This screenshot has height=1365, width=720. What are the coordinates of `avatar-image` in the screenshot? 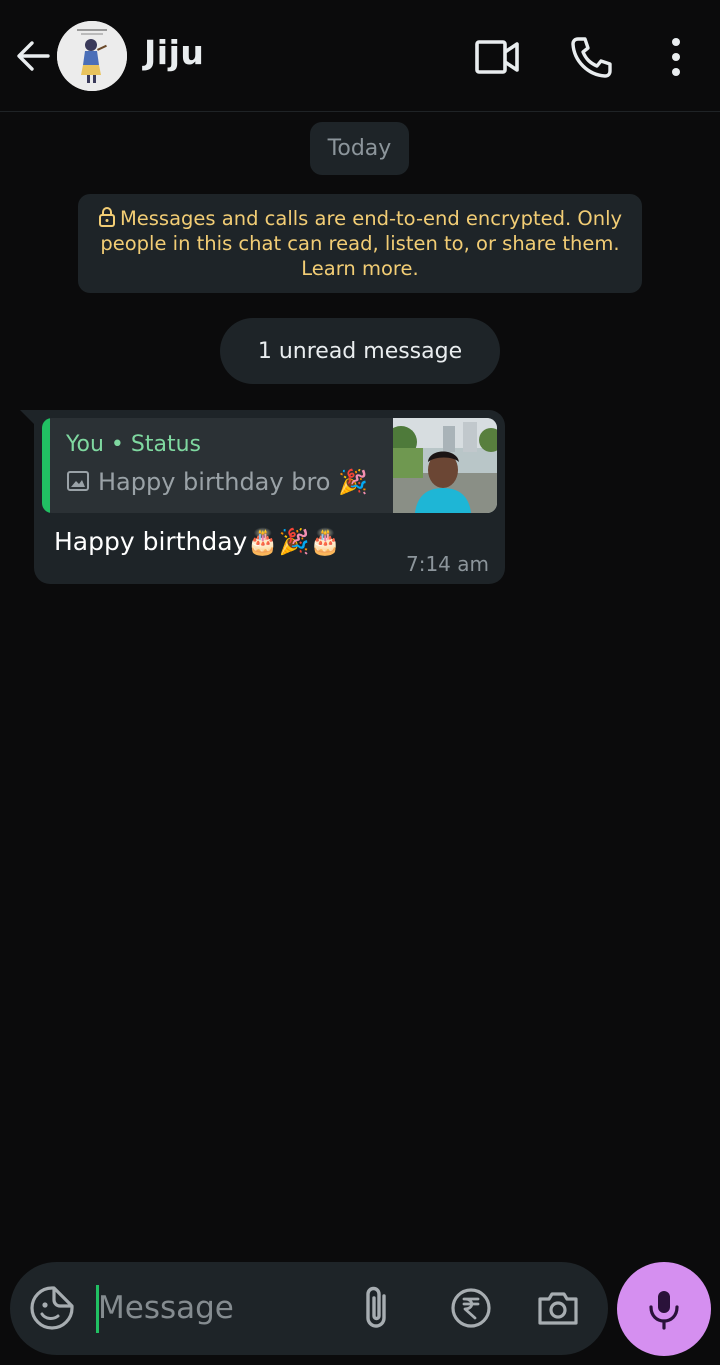 It's located at (92, 56).